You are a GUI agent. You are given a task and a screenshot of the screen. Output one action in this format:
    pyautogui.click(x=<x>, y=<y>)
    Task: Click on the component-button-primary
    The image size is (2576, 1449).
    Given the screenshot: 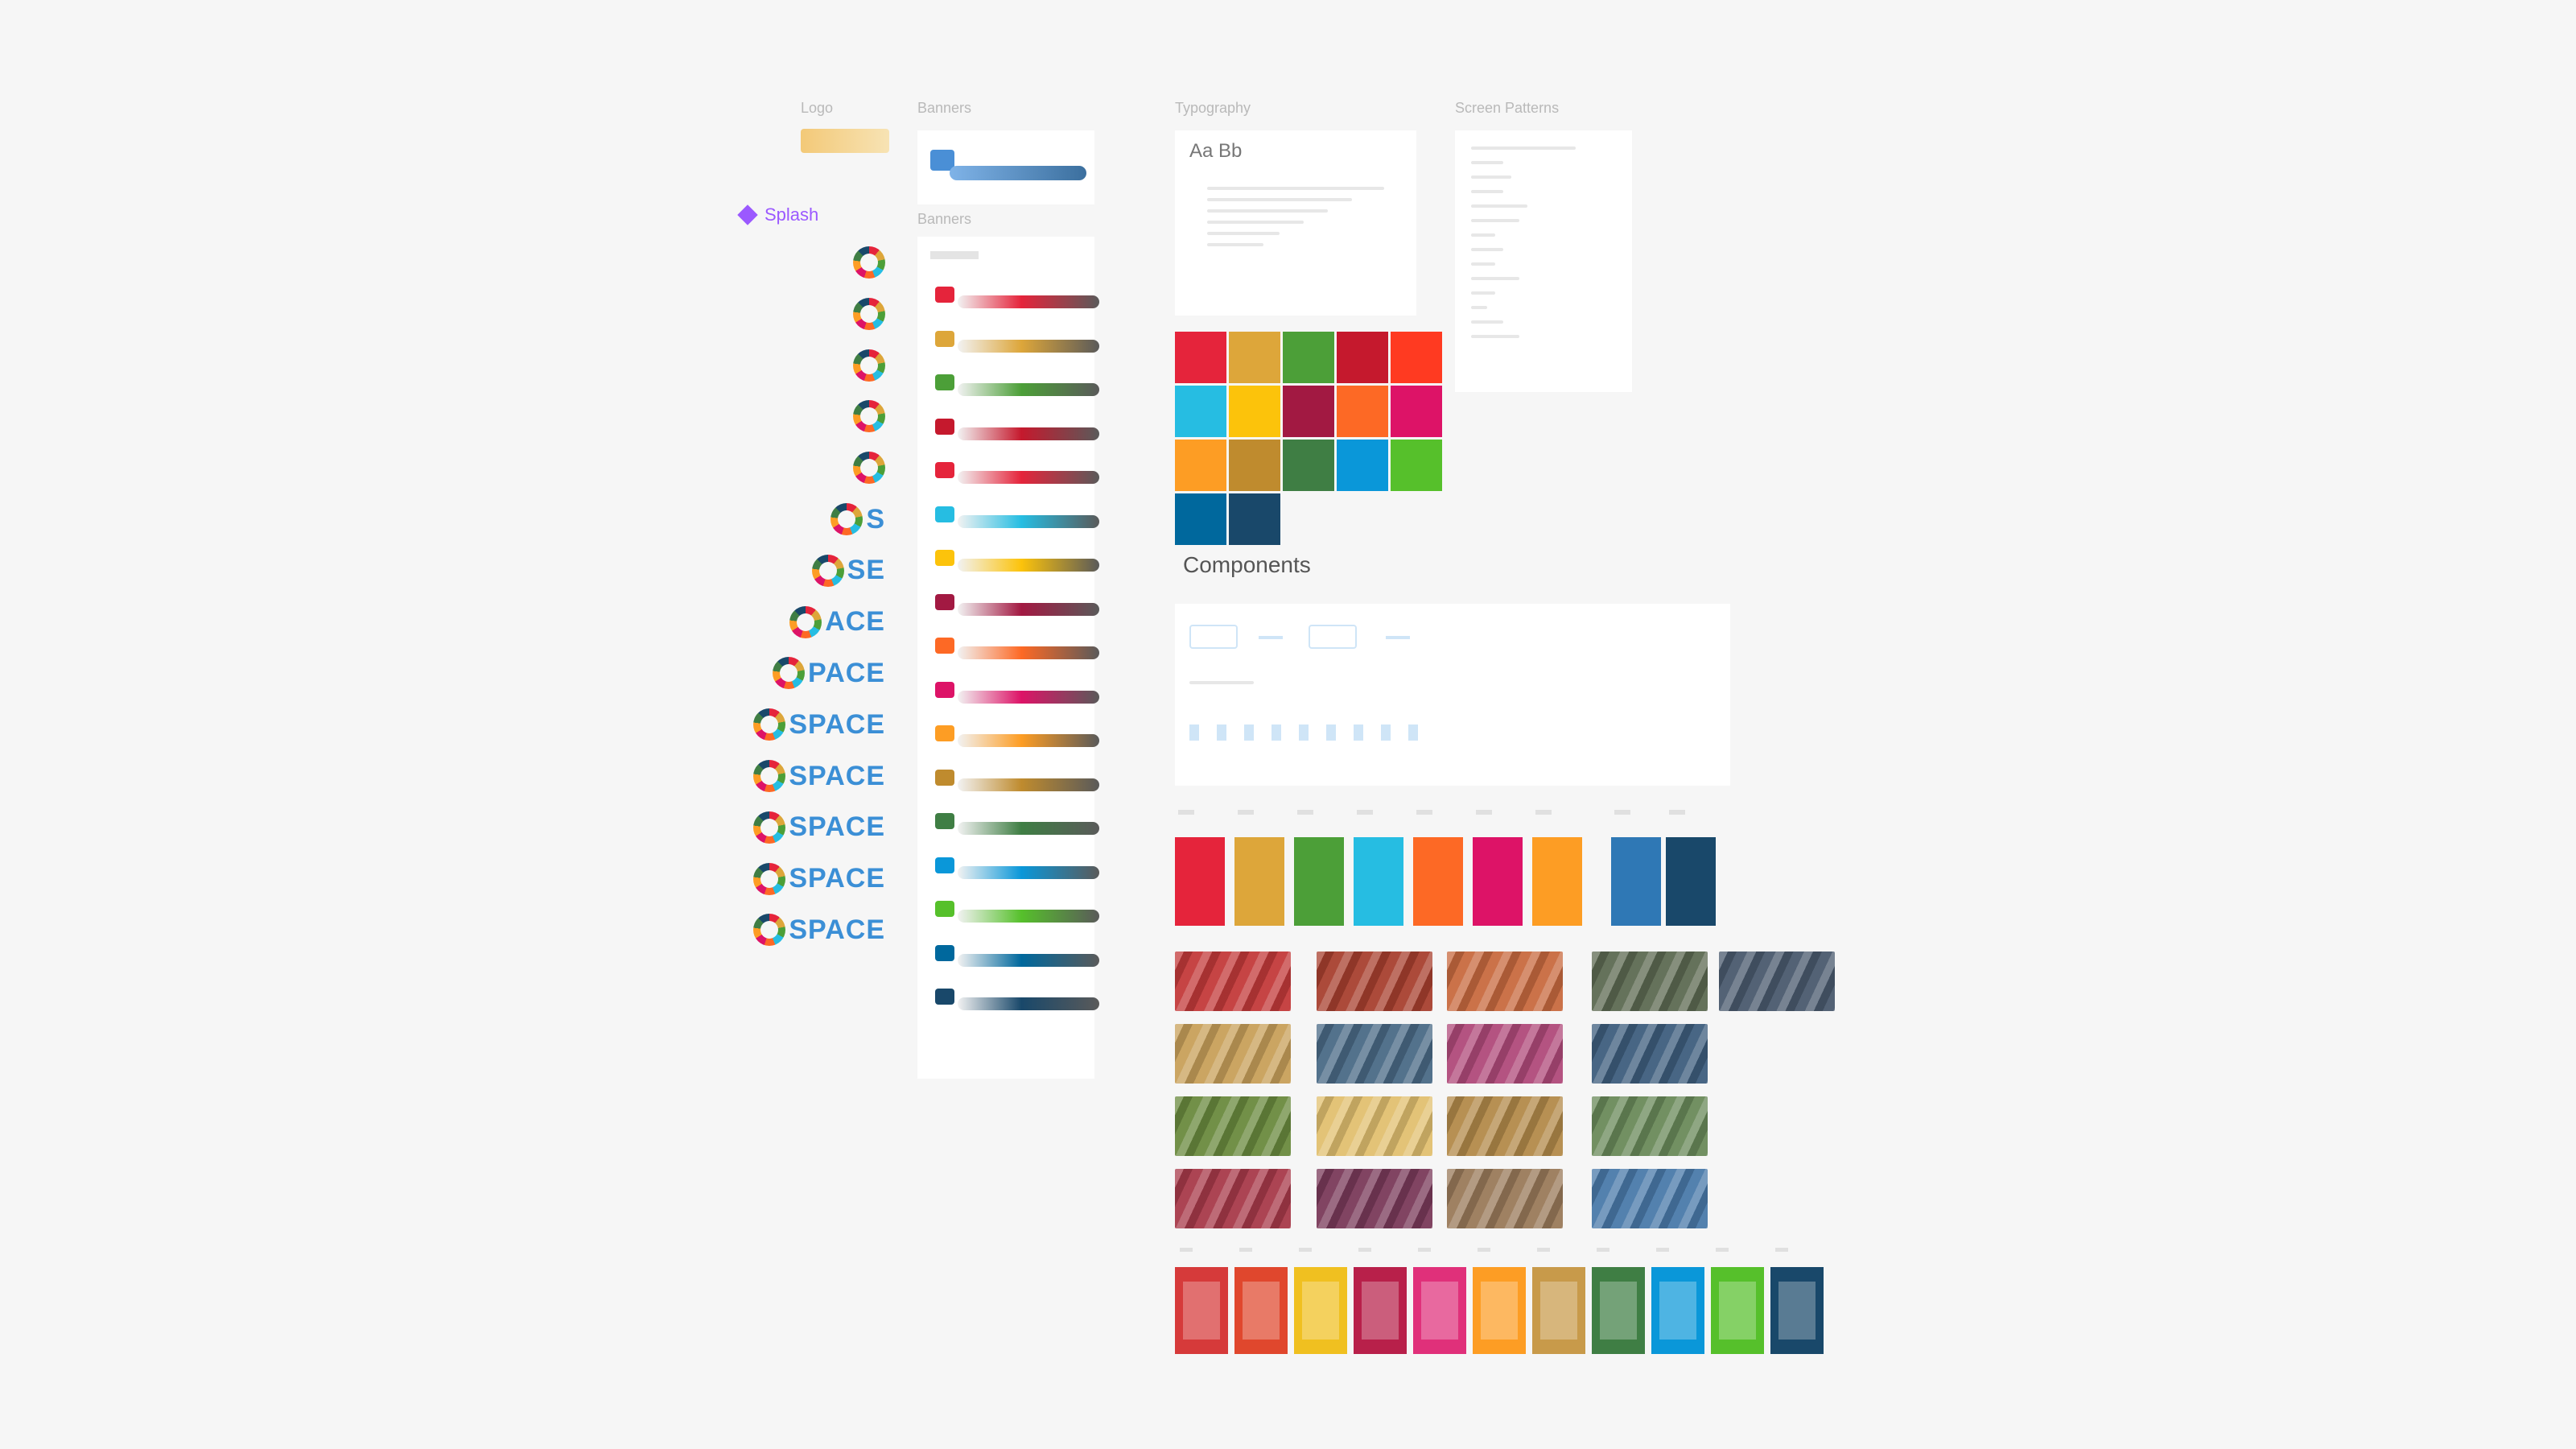 What is the action you would take?
    pyautogui.click(x=1213, y=637)
    